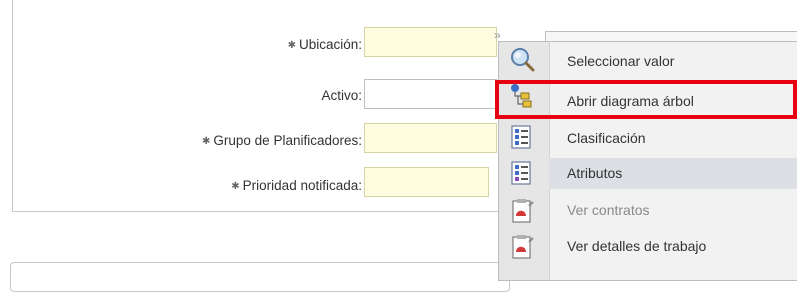 This screenshot has width=797, height=292. I want to click on field-label-text: Activo:, so click(341, 95).